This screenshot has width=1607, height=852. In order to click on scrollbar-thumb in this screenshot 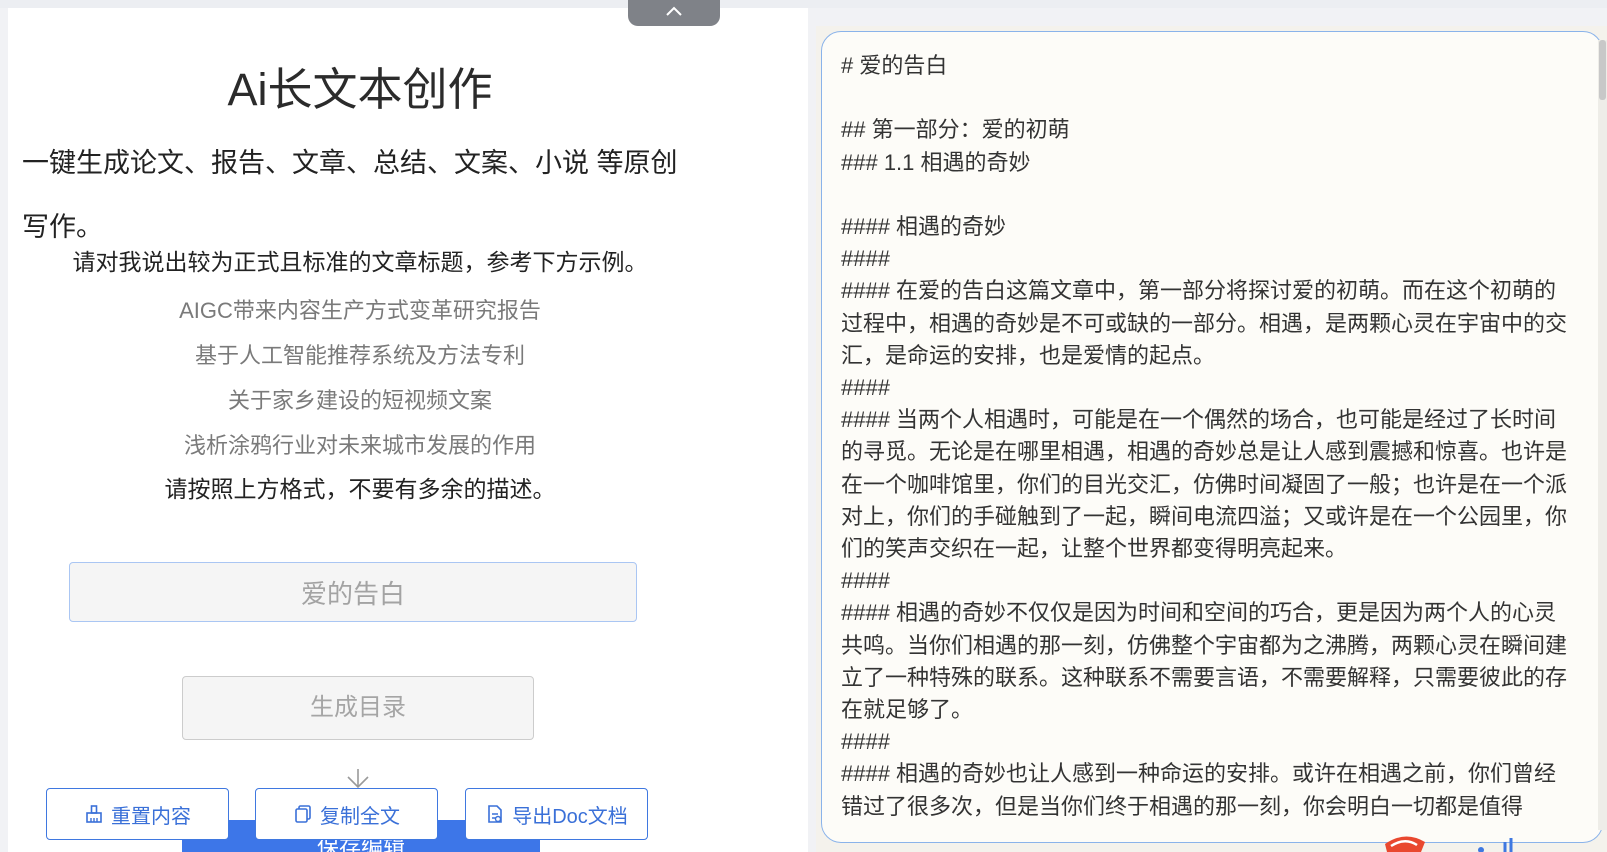, I will do `click(1602, 70)`.